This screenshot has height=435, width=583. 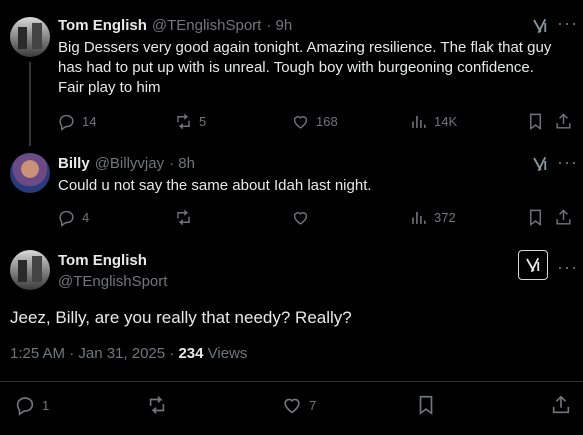 What do you see at coordinates (445, 217) in the screenshot?
I see `views-count: 372` at bounding box center [445, 217].